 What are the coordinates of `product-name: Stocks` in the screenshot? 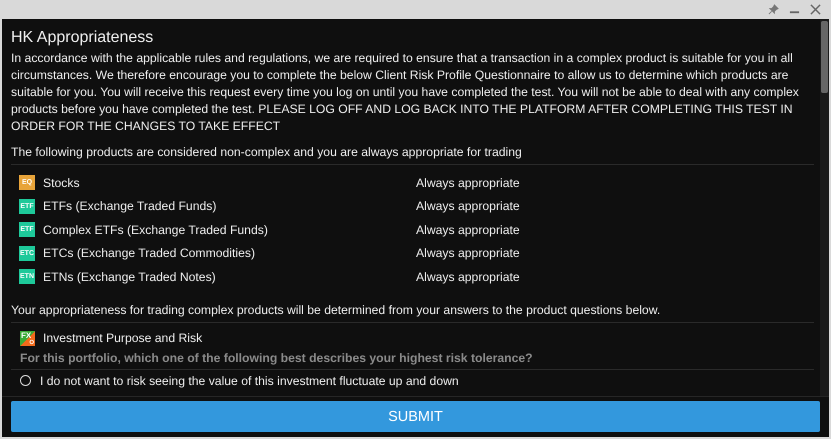 It's located at (62, 183).